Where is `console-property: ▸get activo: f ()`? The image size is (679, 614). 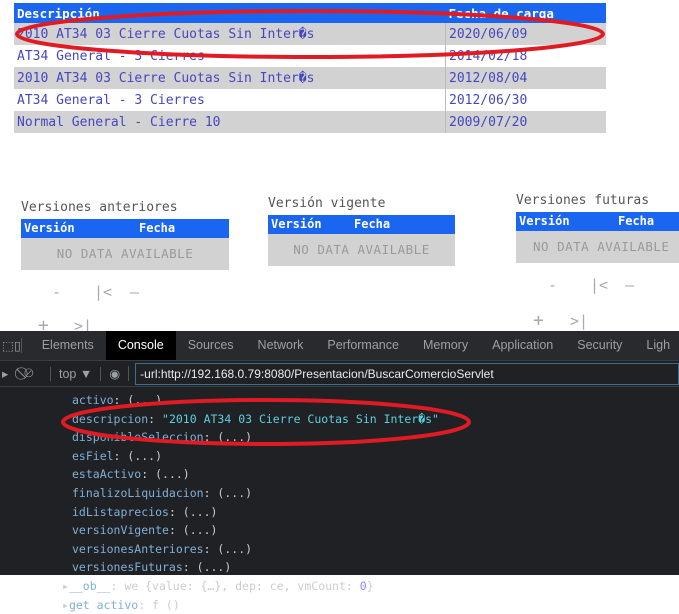
console-property: ▸get activo: f () is located at coordinates (339, 605).